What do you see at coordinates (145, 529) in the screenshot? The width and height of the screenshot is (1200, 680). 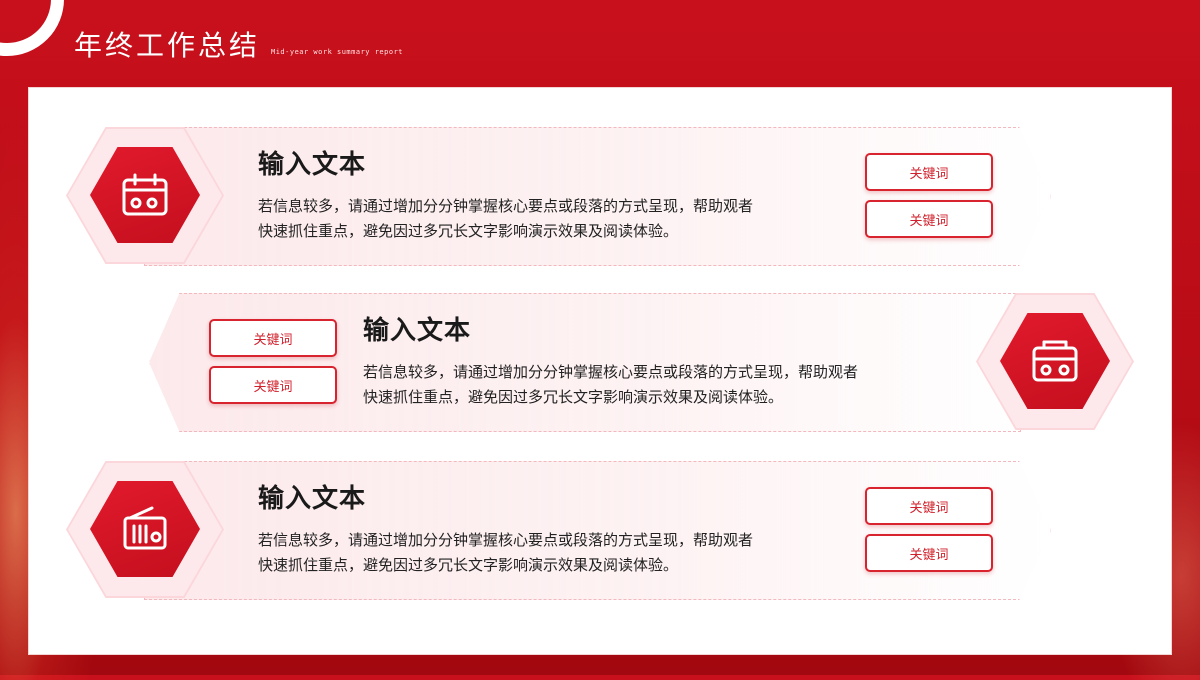 I see `flag-icon` at bounding box center [145, 529].